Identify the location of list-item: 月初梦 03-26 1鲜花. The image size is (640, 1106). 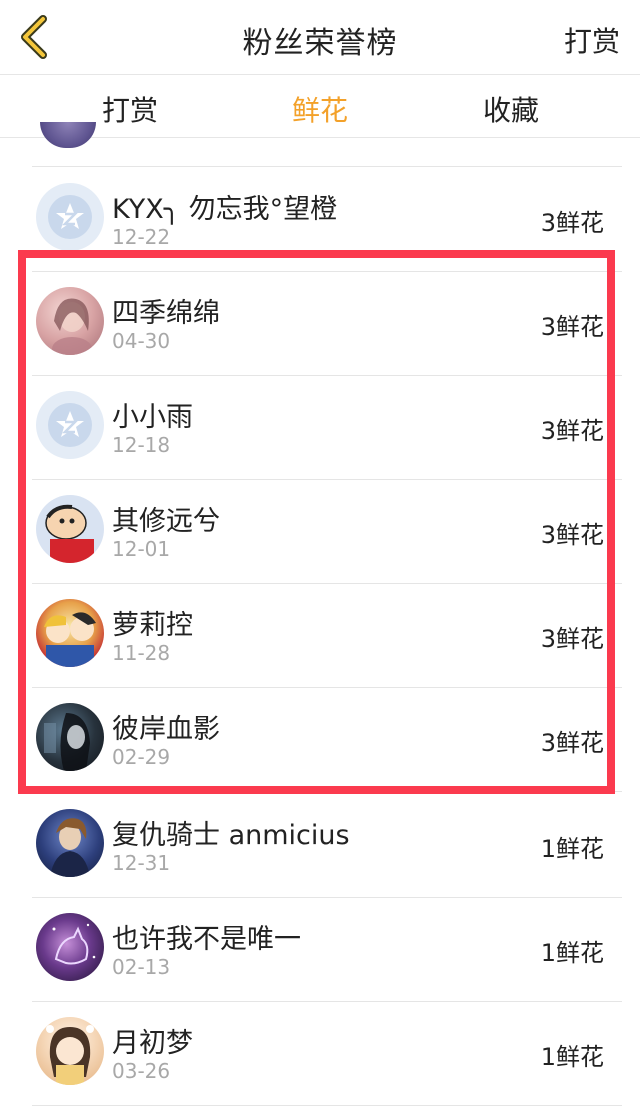
(327, 1053).